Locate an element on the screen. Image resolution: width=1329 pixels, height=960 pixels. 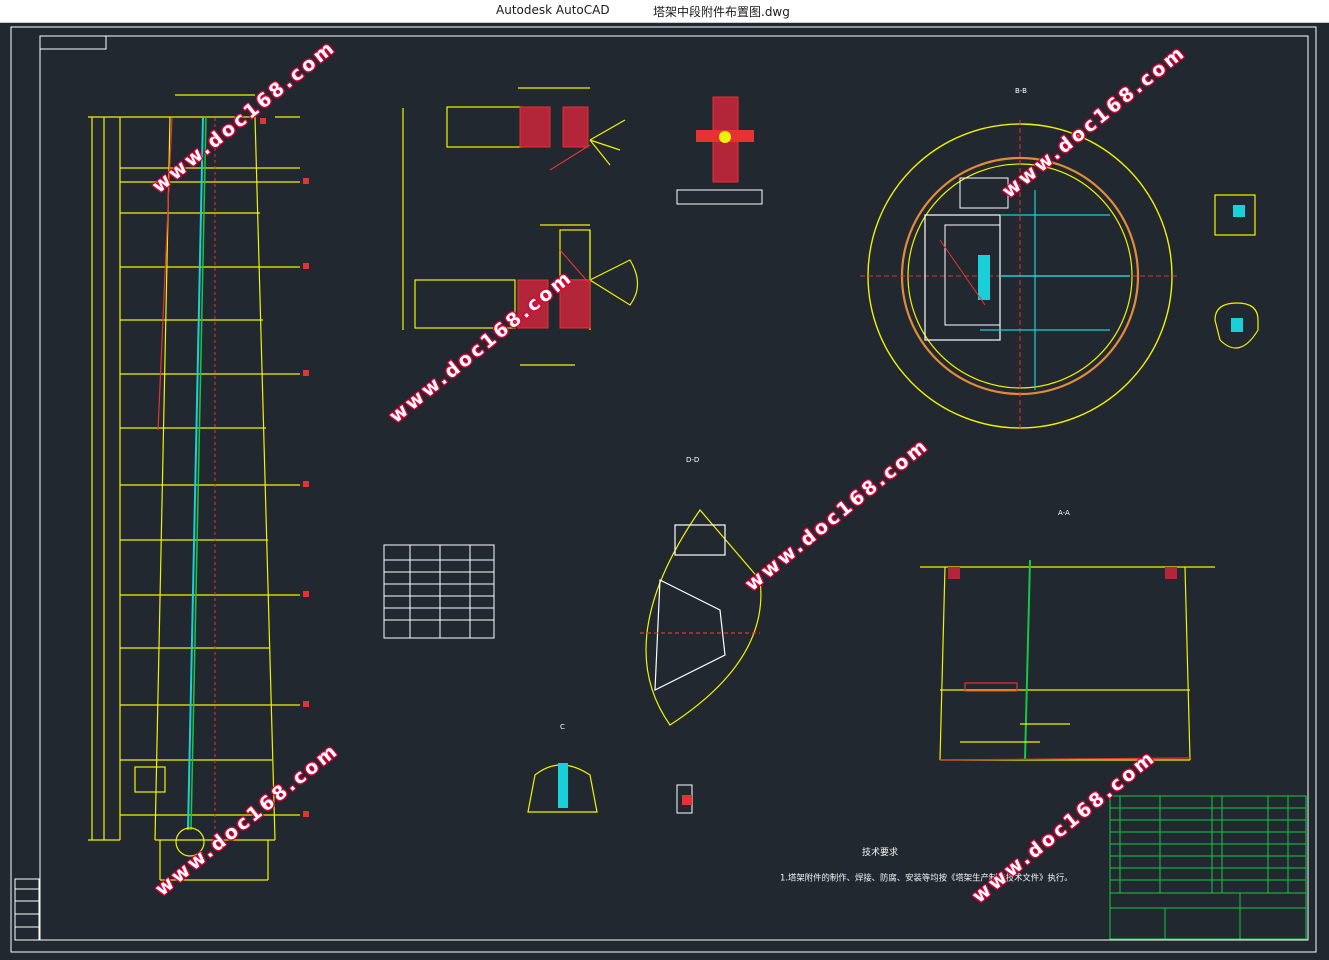
section-label: B-B is located at coordinates (1021, 91).